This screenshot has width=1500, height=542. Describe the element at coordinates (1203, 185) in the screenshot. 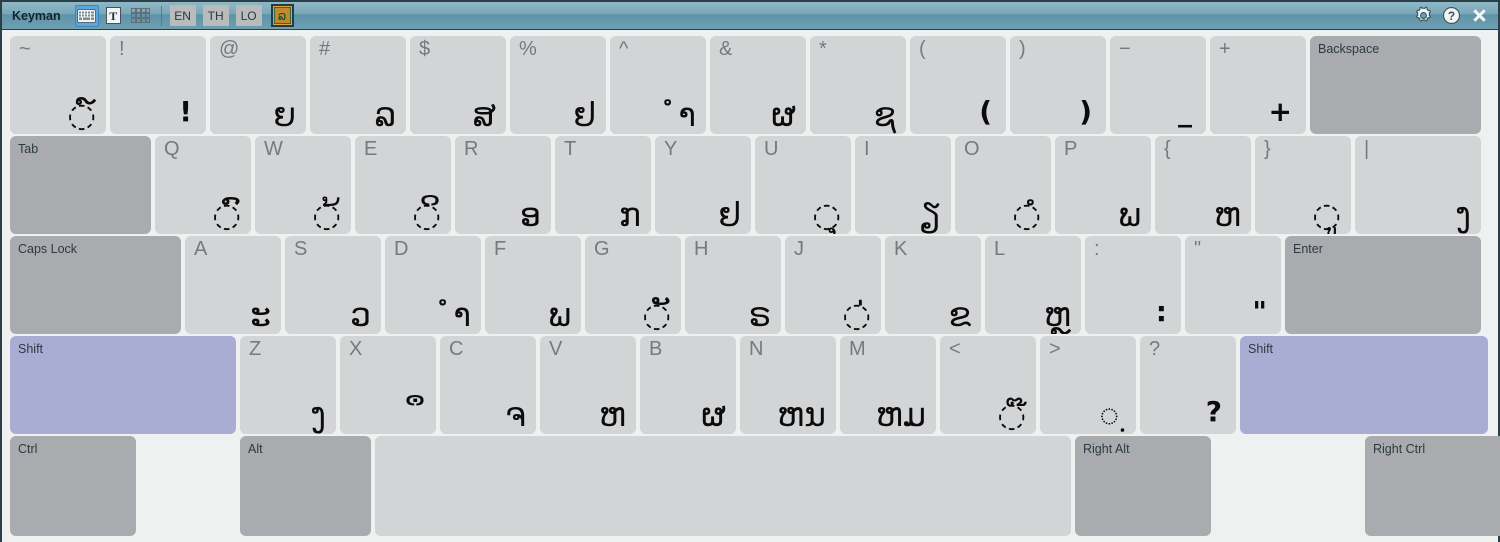

I see `key-bracketleft: {ຫ` at that location.